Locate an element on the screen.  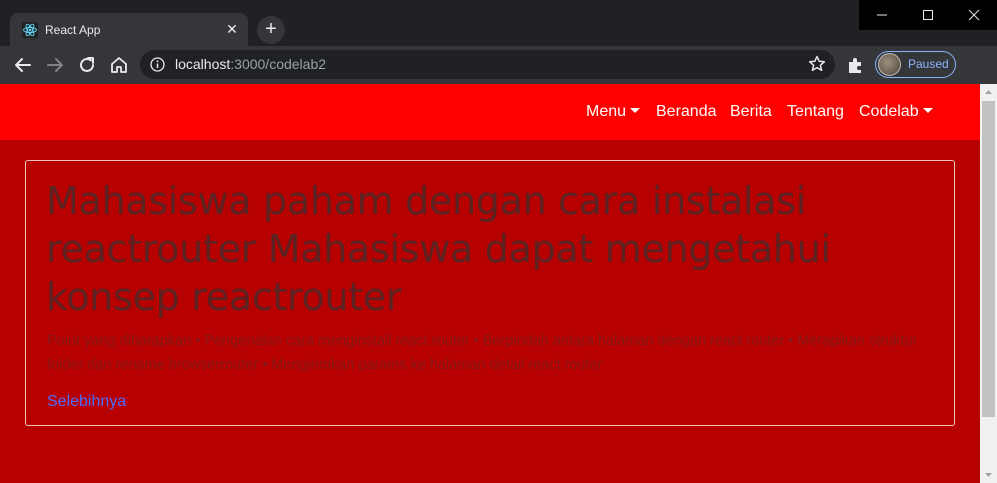
nav-link-berita: Berita is located at coordinates (751, 112).